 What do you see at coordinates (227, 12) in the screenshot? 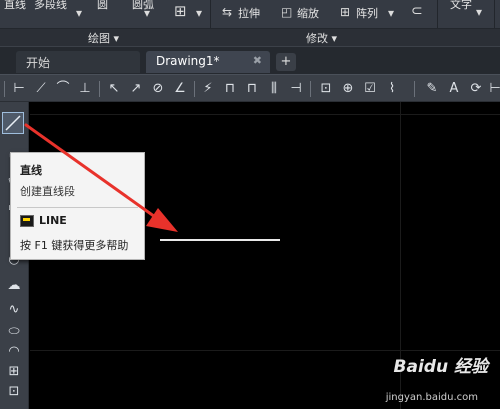
I see `stretch-icon: ⇆` at bounding box center [227, 12].